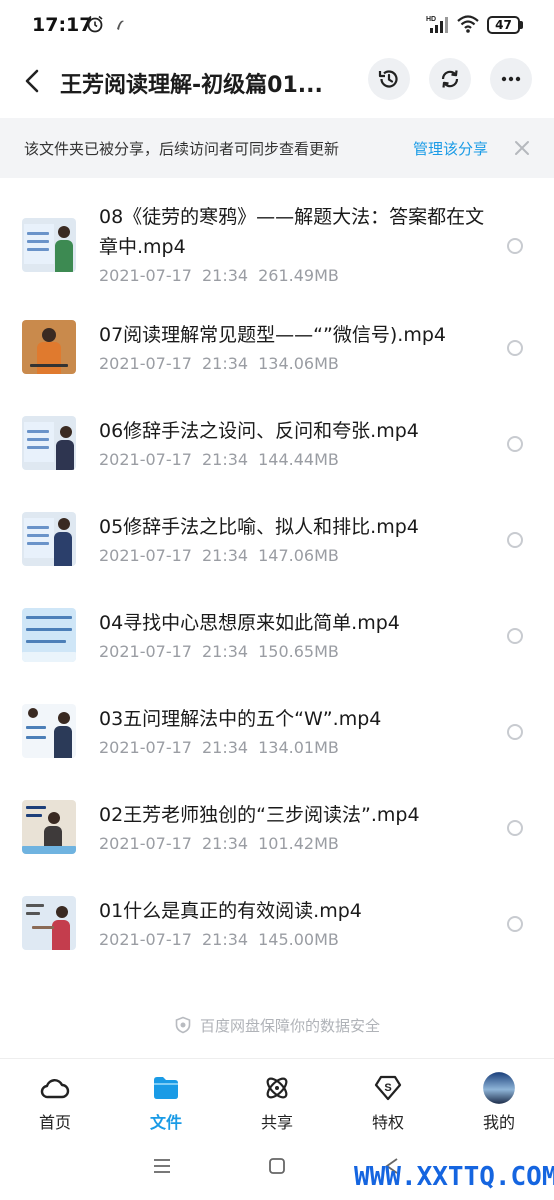 Image resolution: width=554 pixels, height=1200 pixels. What do you see at coordinates (276, 1122) in the screenshot?
I see `nav-share-label: 共享` at bounding box center [276, 1122].